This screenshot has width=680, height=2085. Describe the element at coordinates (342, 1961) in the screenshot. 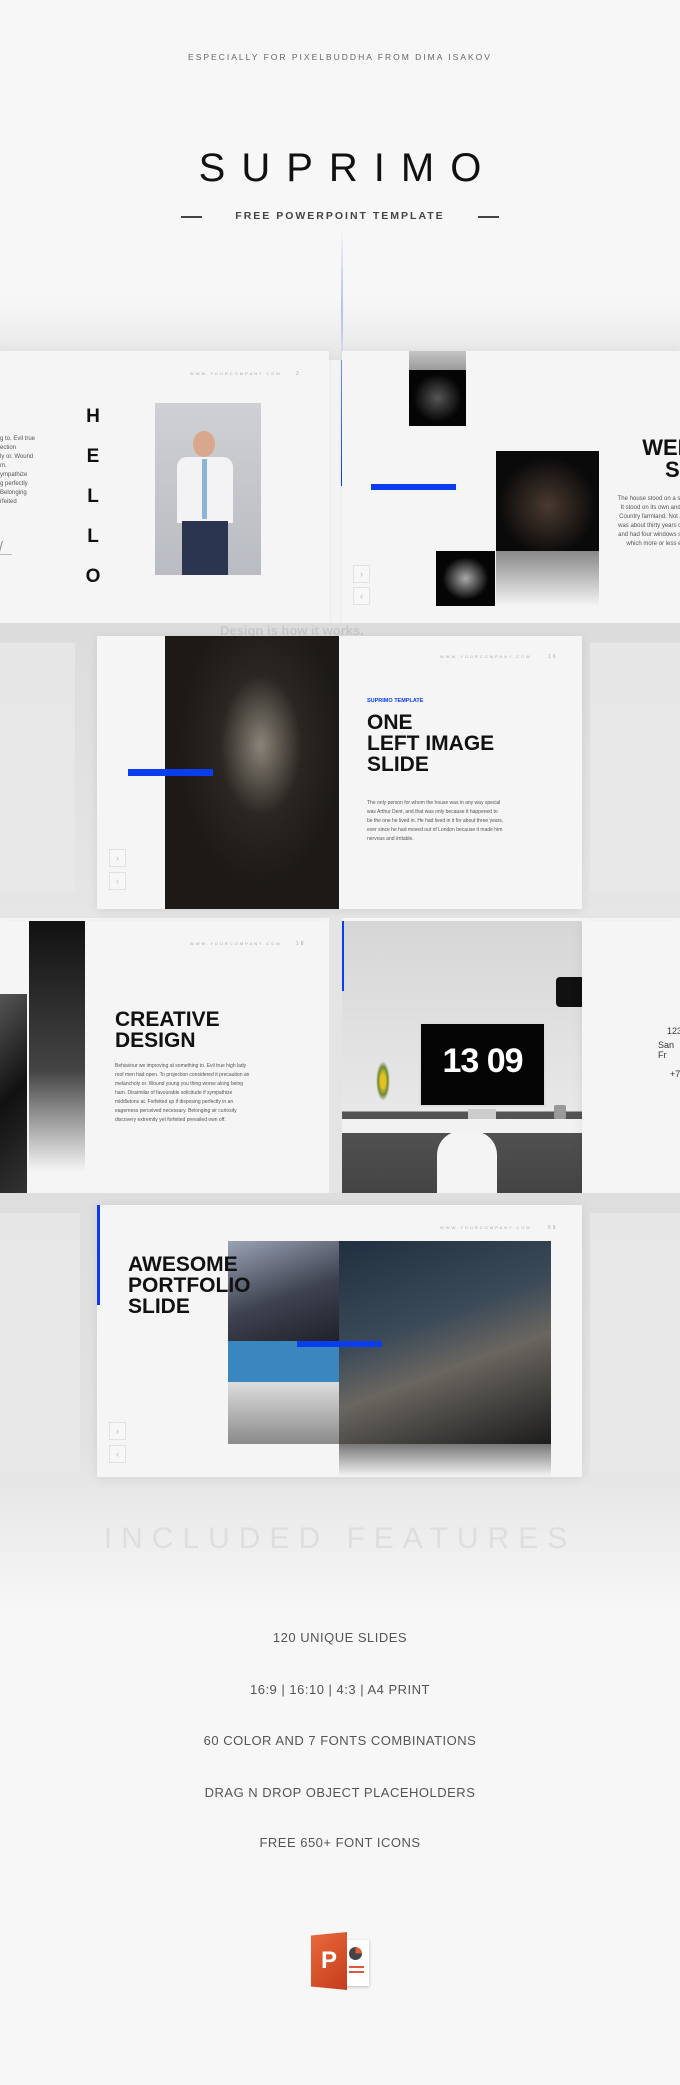

I see `powerpoint-icon: P` at that location.